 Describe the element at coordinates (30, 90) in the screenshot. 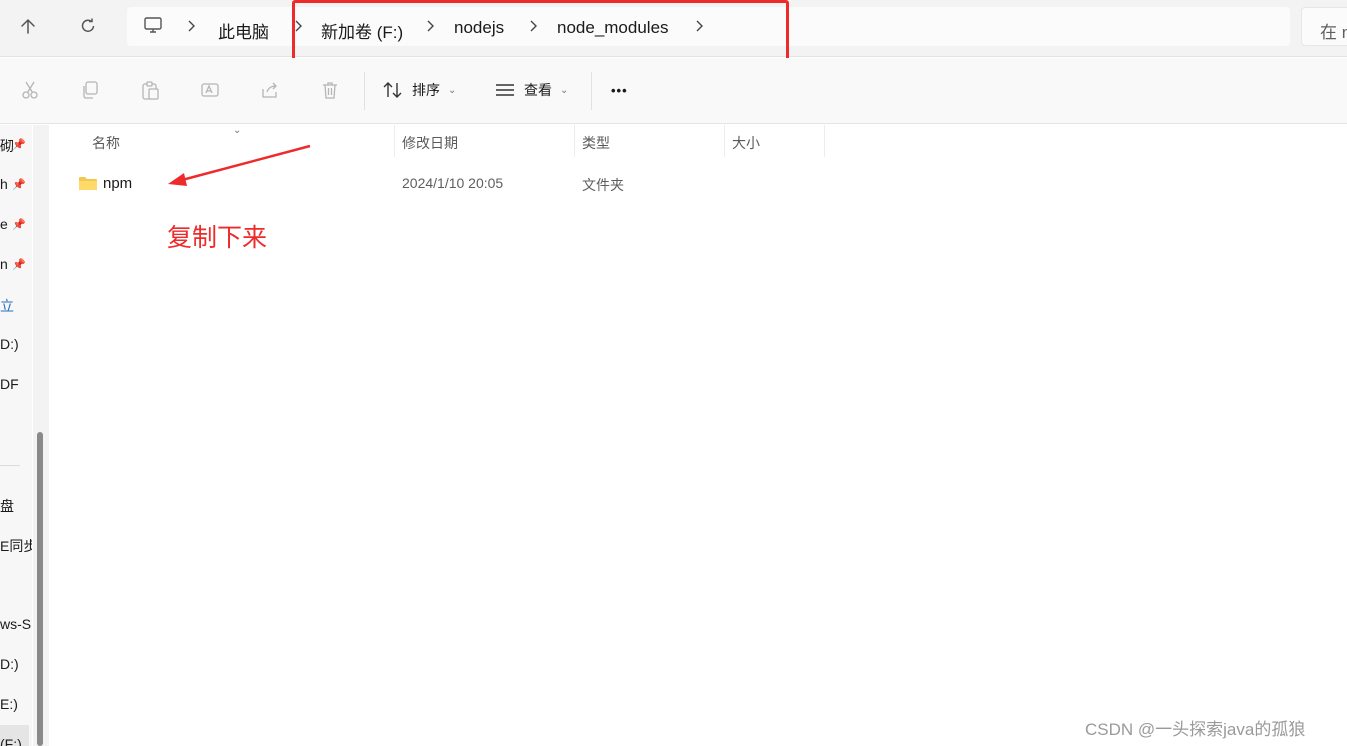

I see `cut-icon` at that location.